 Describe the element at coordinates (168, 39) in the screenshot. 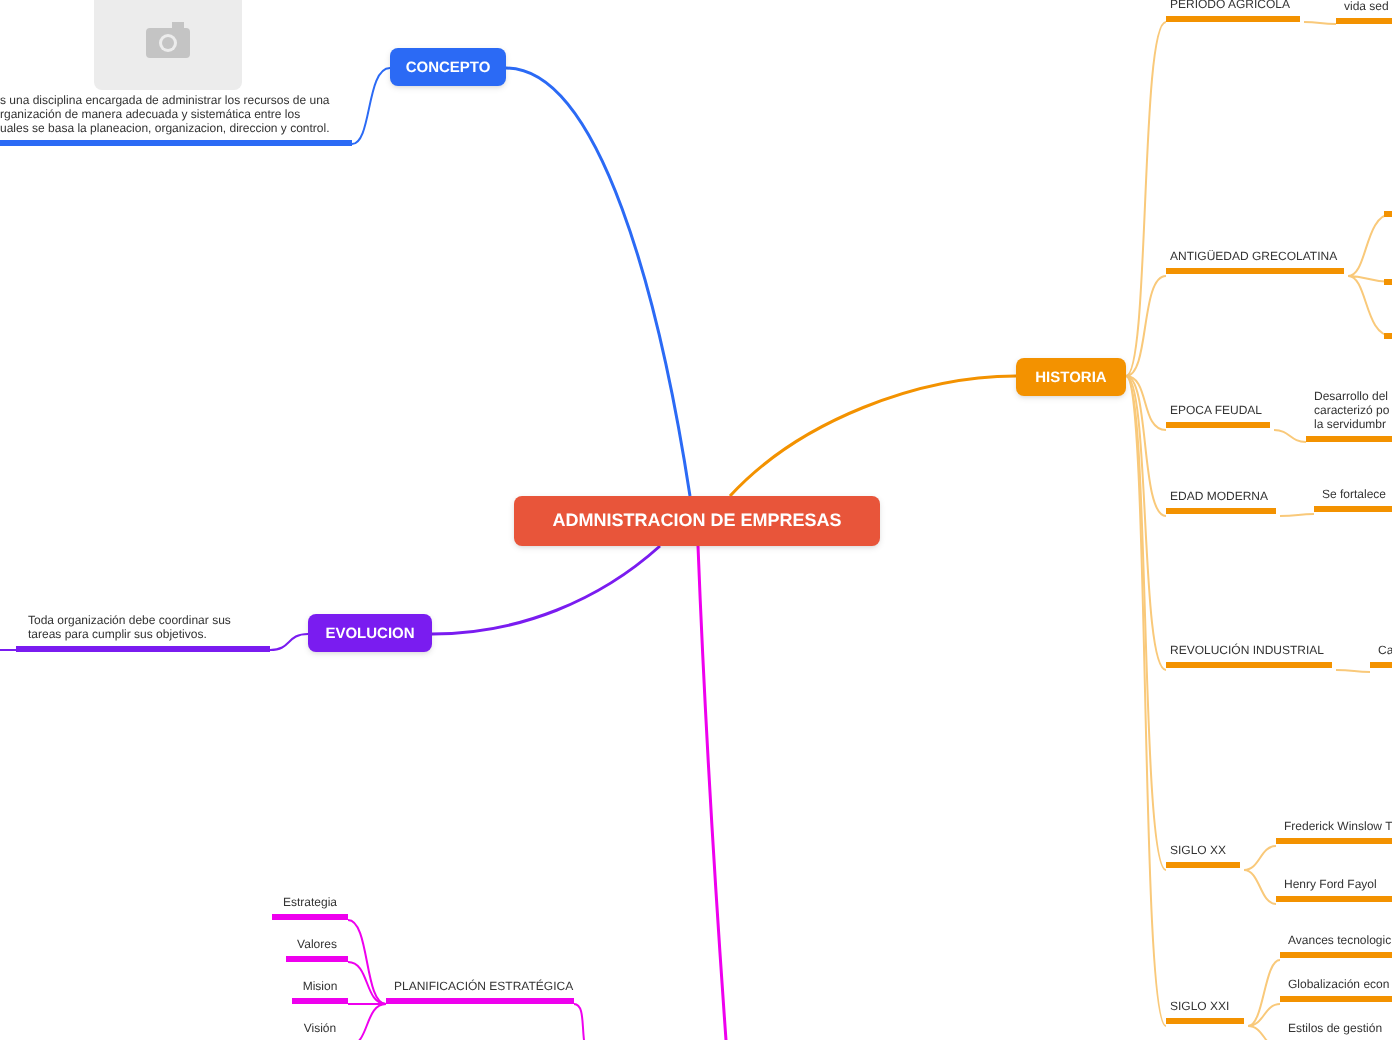

I see `camera-icon` at that location.